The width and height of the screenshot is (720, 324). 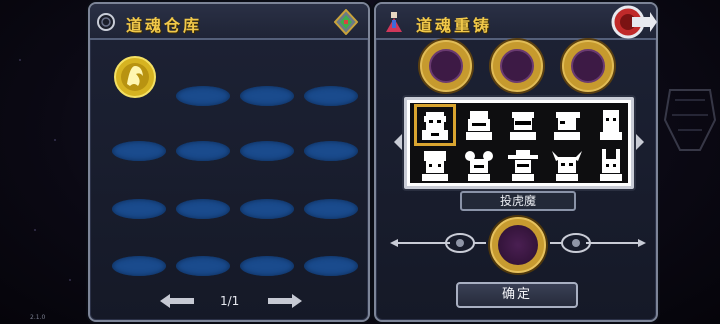 I want to click on next-page-arrow-icon, so click(x=285, y=301).